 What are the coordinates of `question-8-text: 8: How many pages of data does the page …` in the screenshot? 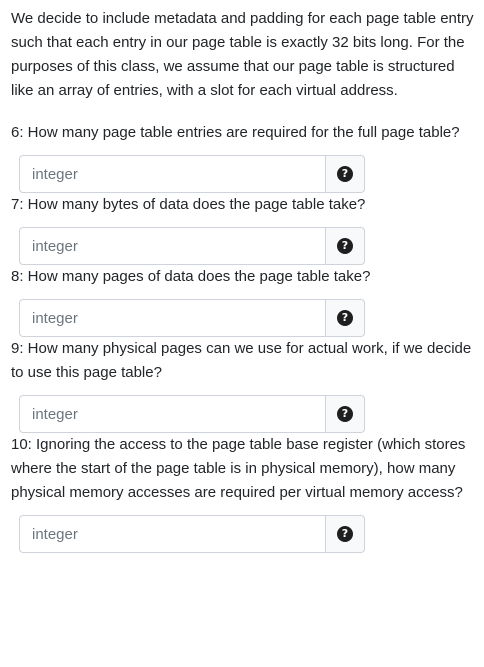 It's located at (191, 276).